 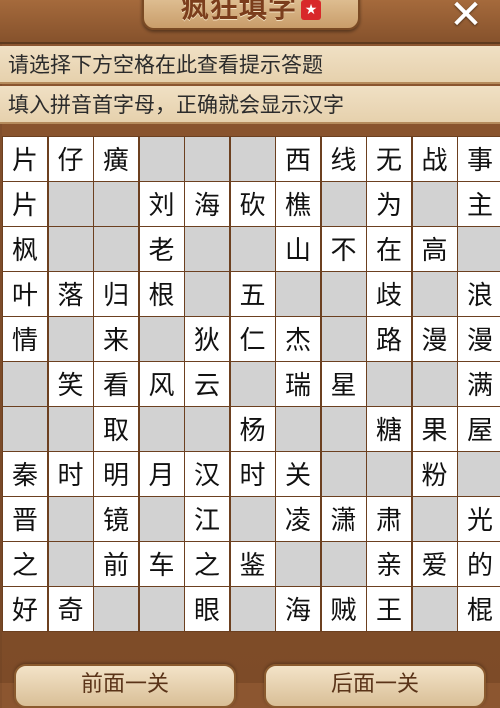 What do you see at coordinates (207, 474) in the screenshot?
I see `grid-cell-char: 汉` at bounding box center [207, 474].